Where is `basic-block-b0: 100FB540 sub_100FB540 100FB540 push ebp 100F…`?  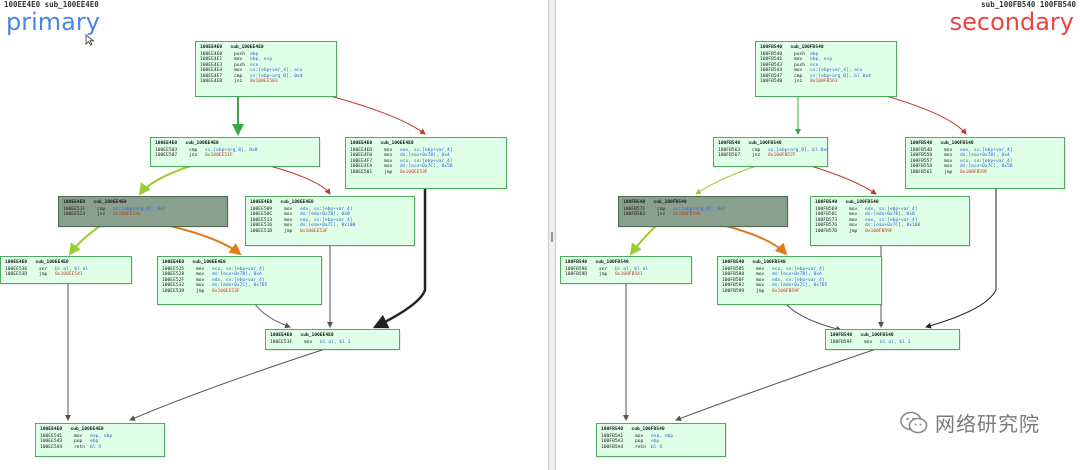 basic-block-b0: 100FB540 sub_100FB540 100FB540 push ebp 100F… is located at coordinates (826, 69).